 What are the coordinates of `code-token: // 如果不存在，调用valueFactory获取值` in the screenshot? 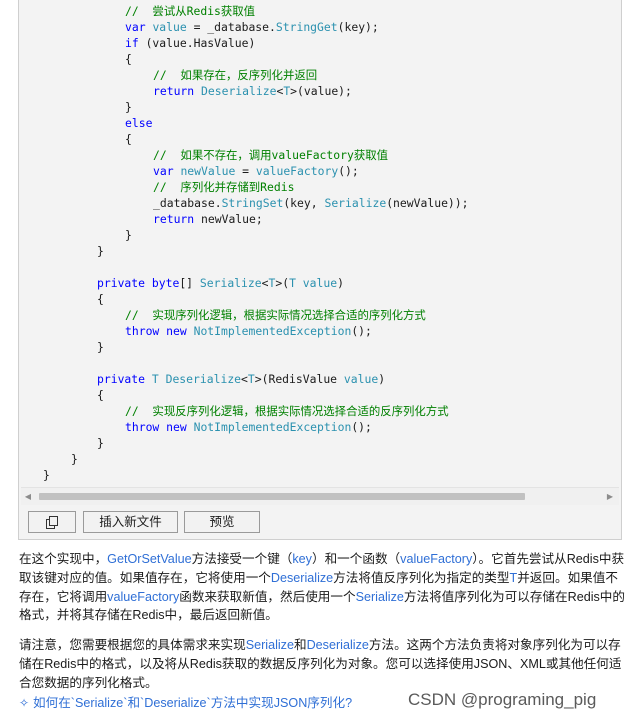 It's located at (271, 155).